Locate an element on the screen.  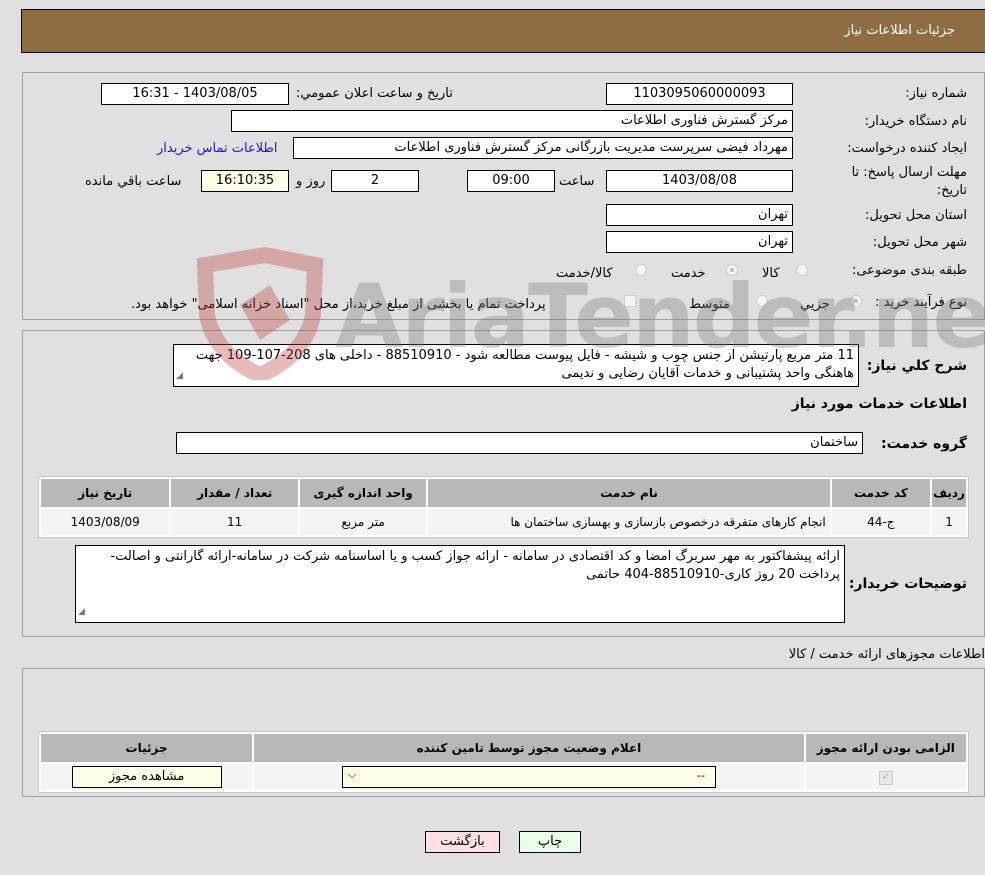
announce-datetime-field: 1403/08/05 - 16:31 is located at coordinates (195, 94).